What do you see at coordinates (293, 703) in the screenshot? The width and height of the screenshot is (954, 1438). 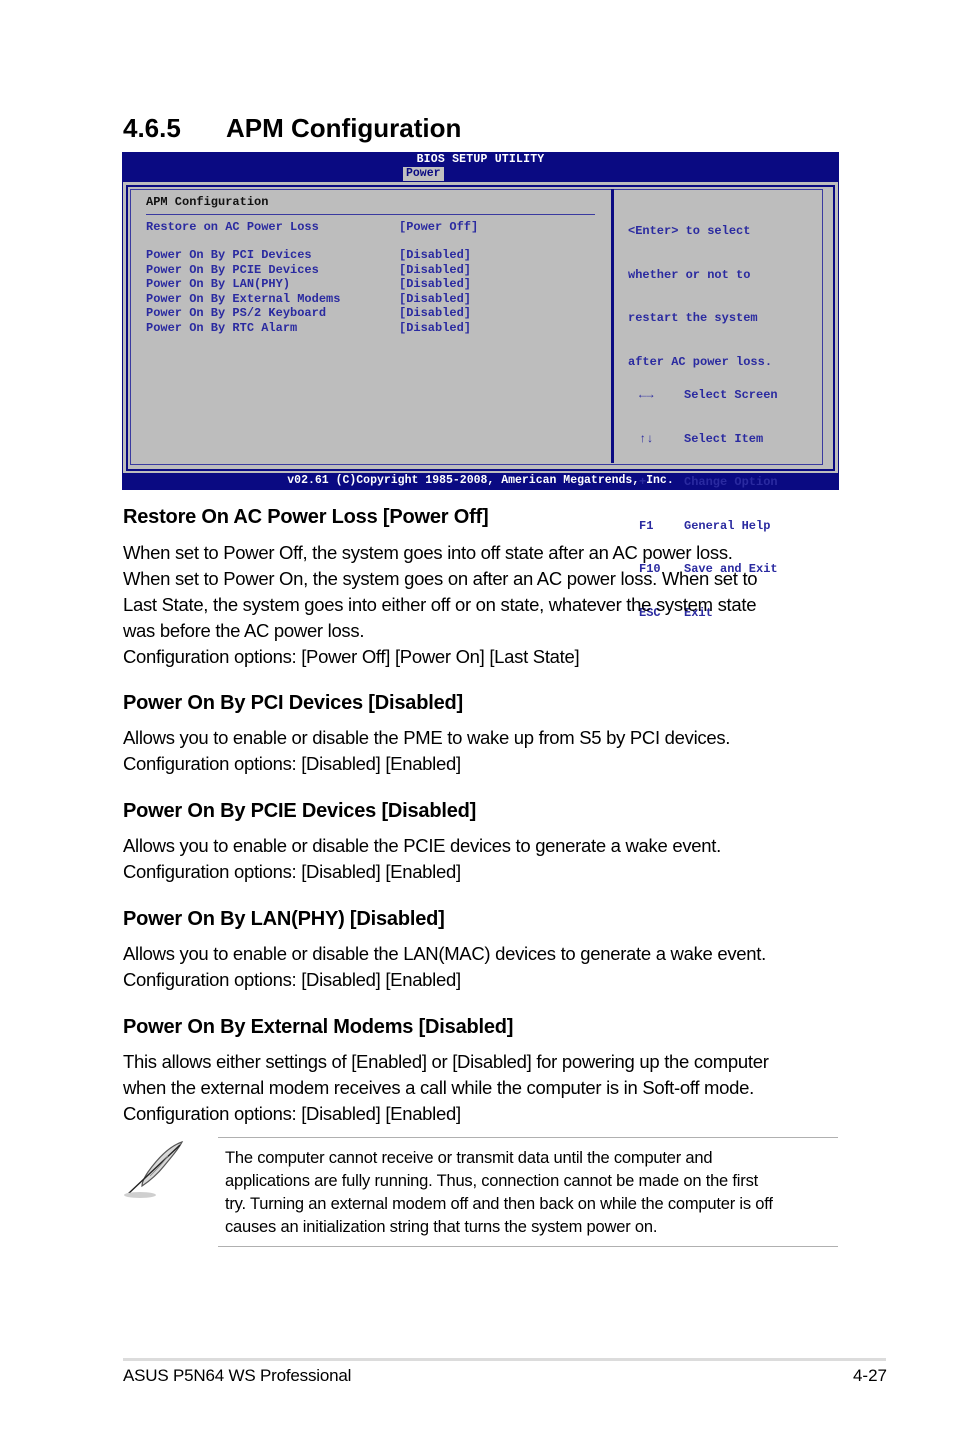 I see `subsection-heading: Power On By PCI Devices [Disabled]` at bounding box center [293, 703].